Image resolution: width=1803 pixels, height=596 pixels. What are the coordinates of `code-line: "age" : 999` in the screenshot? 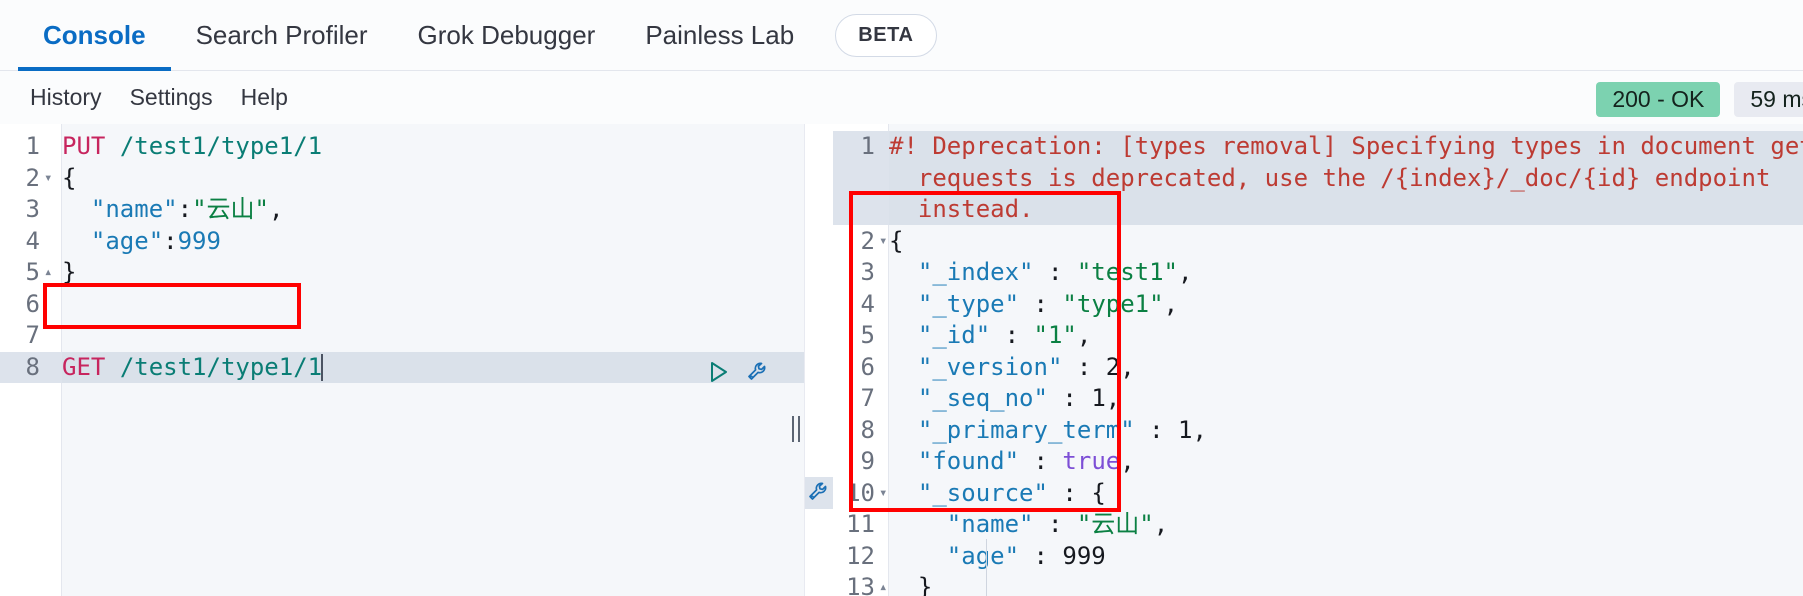 It's located at (1346, 557).